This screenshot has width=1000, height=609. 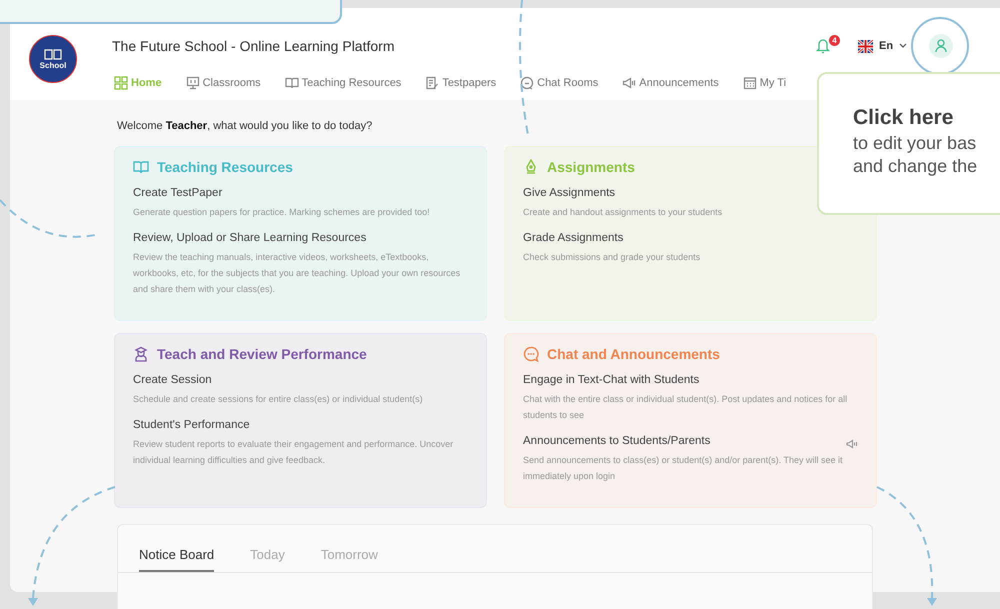 What do you see at coordinates (172, 380) in the screenshot?
I see `action-link: Create Session` at bounding box center [172, 380].